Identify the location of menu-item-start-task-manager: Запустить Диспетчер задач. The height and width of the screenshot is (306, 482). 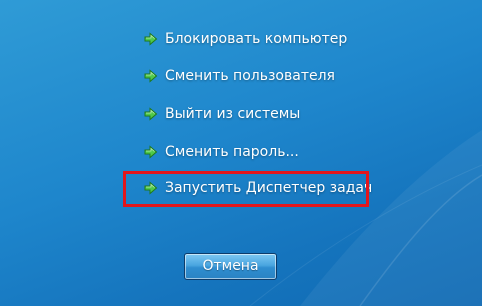
(258, 188).